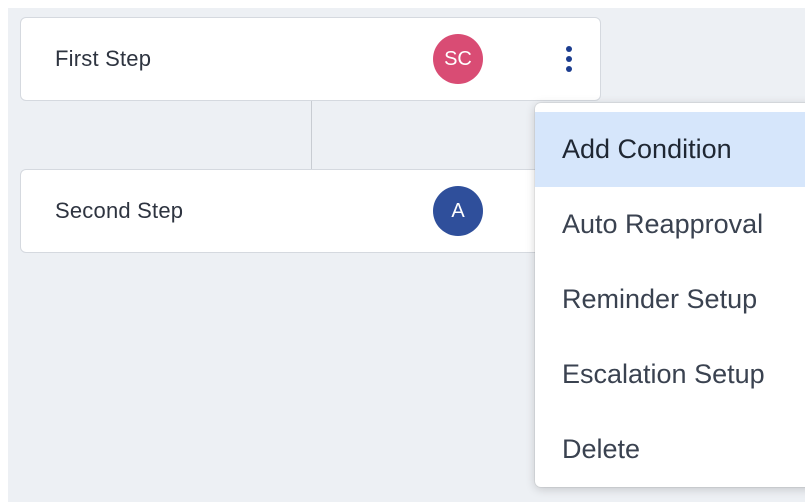  What do you see at coordinates (670, 224) in the screenshot?
I see `menu-item-auto-reapproval: Auto Reapproval` at bounding box center [670, 224].